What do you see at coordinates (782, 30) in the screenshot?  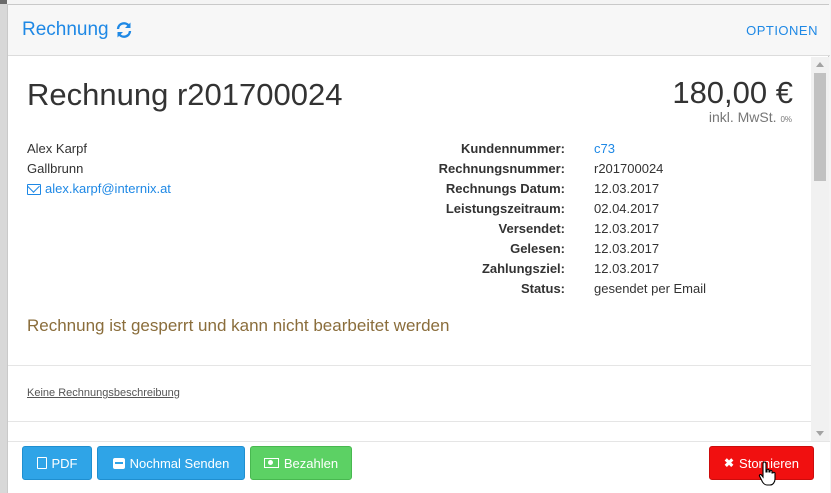 I see `options-link: OPTIONEN` at bounding box center [782, 30].